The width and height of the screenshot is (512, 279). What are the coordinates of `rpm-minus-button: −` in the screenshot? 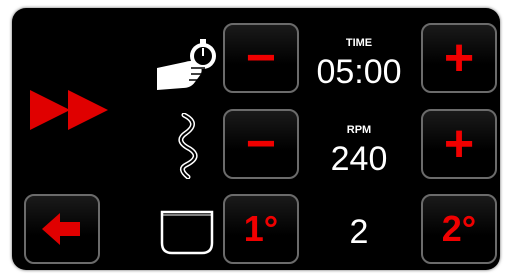 It's located at (261, 144).